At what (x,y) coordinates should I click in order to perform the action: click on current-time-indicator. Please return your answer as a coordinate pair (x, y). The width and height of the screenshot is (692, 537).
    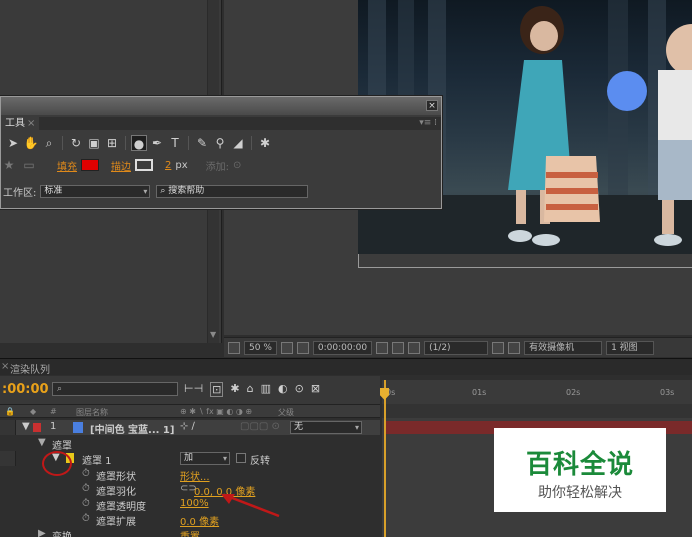
    Looking at the image, I should click on (385, 458).